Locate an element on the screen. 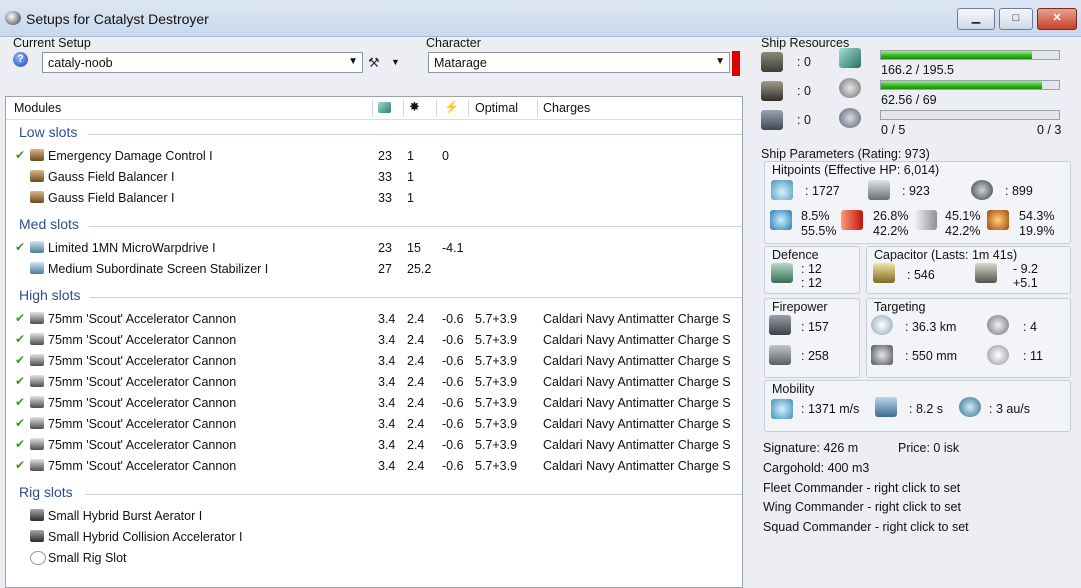  firepower-group: Firepower : 157 : 258 is located at coordinates (812, 338).